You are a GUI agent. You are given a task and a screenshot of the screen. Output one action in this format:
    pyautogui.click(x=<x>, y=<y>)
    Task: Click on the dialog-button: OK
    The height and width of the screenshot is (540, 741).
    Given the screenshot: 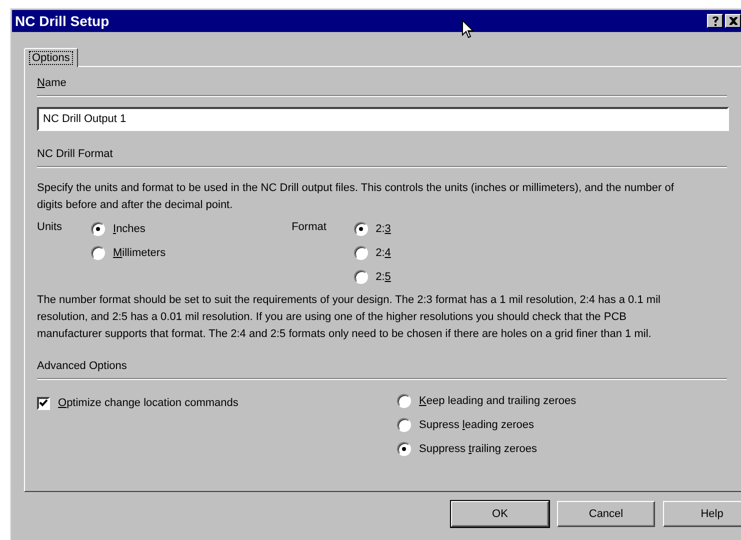 What is the action you would take?
    pyautogui.click(x=500, y=514)
    